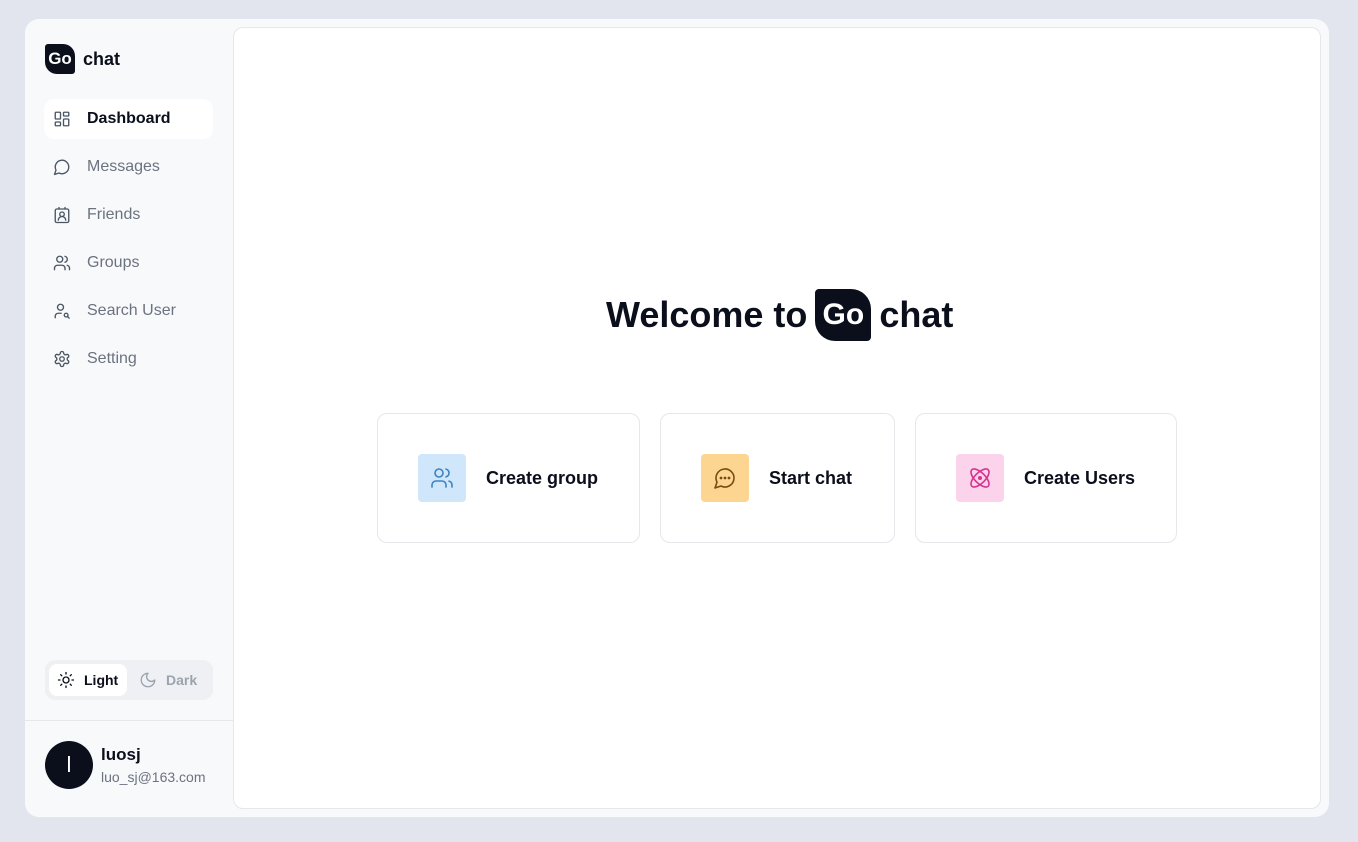 The height and width of the screenshot is (842, 1358). What do you see at coordinates (101, 680) in the screenshot?
I see `theme-light-label: Light` at bounding box center [101, 680].